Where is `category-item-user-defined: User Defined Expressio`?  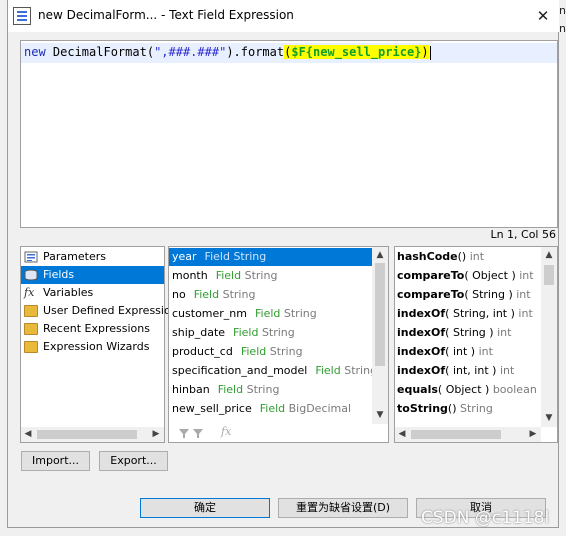 category-item-user-defined: User Defined Expressio is located at coordinates (96, 311).